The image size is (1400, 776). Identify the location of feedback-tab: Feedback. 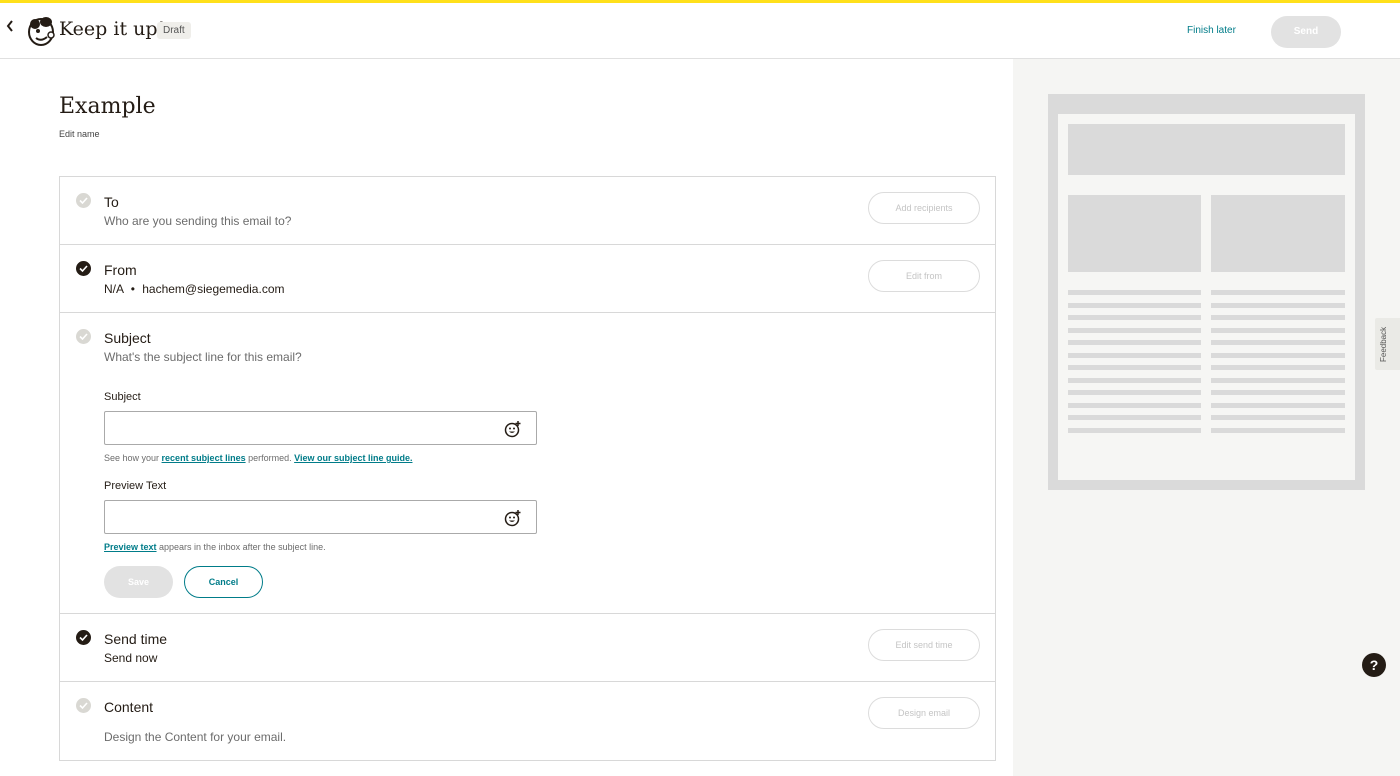
(1387, 344).